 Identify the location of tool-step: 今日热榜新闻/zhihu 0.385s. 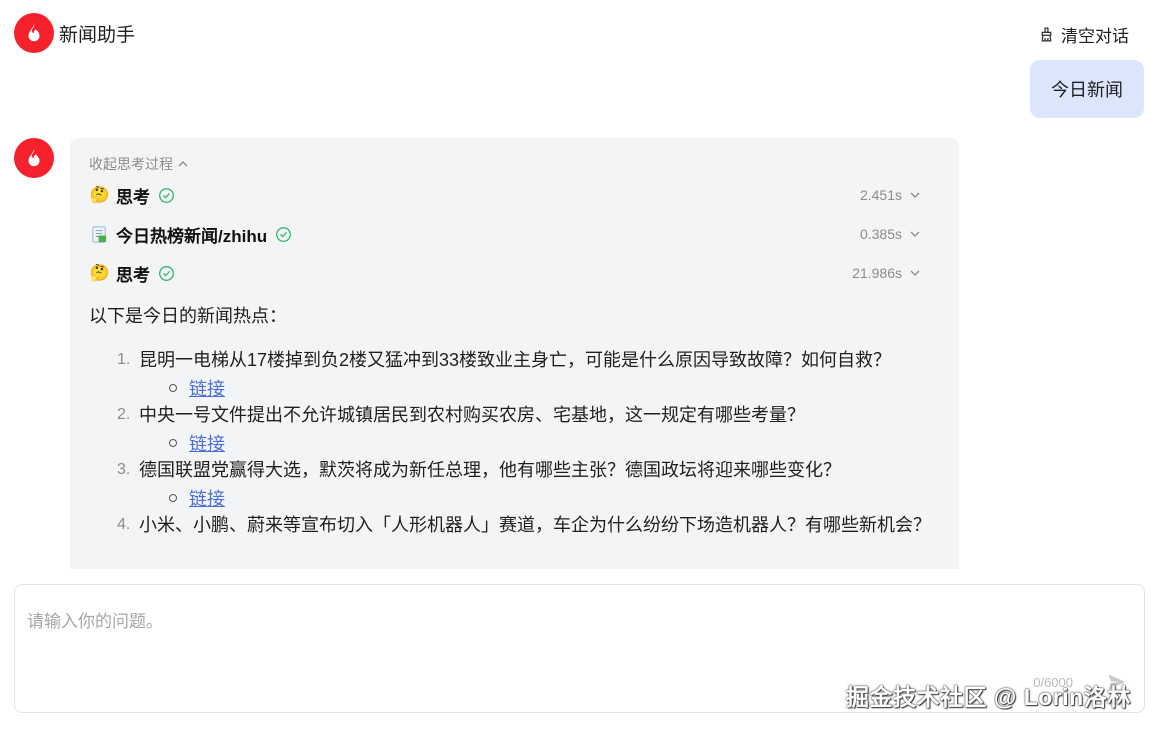
(514, 234).